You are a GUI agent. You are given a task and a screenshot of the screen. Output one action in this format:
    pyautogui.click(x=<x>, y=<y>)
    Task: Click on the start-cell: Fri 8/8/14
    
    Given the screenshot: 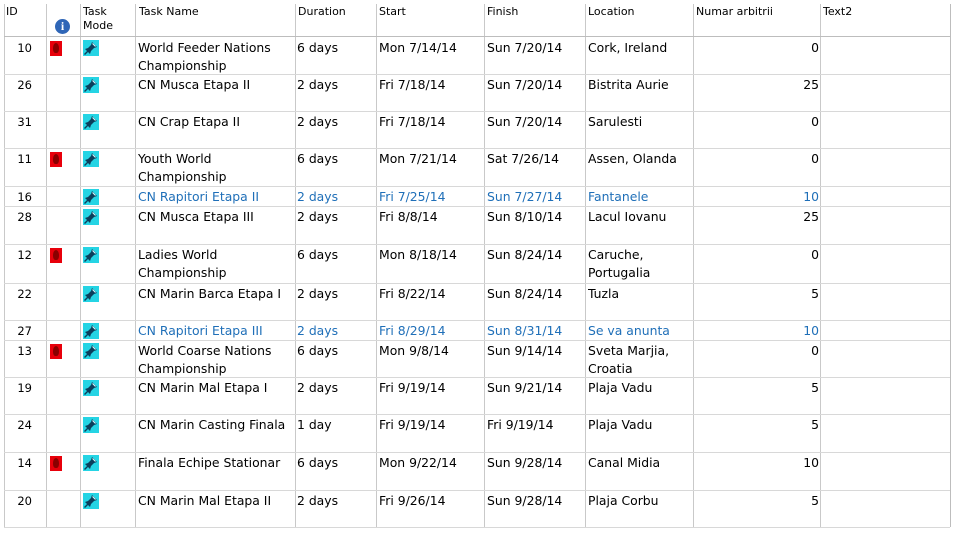 What is the action you would take?
    pyautogui.click(x=430, y=217)
    